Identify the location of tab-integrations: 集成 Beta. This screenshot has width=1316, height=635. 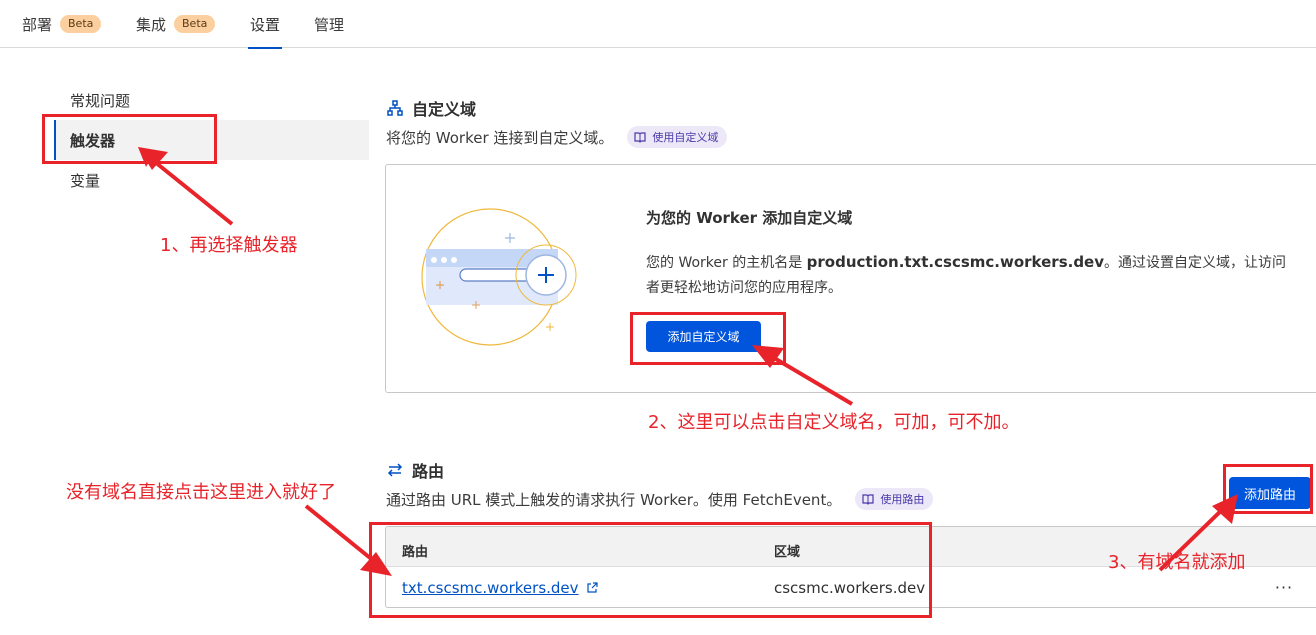
(176, 24).